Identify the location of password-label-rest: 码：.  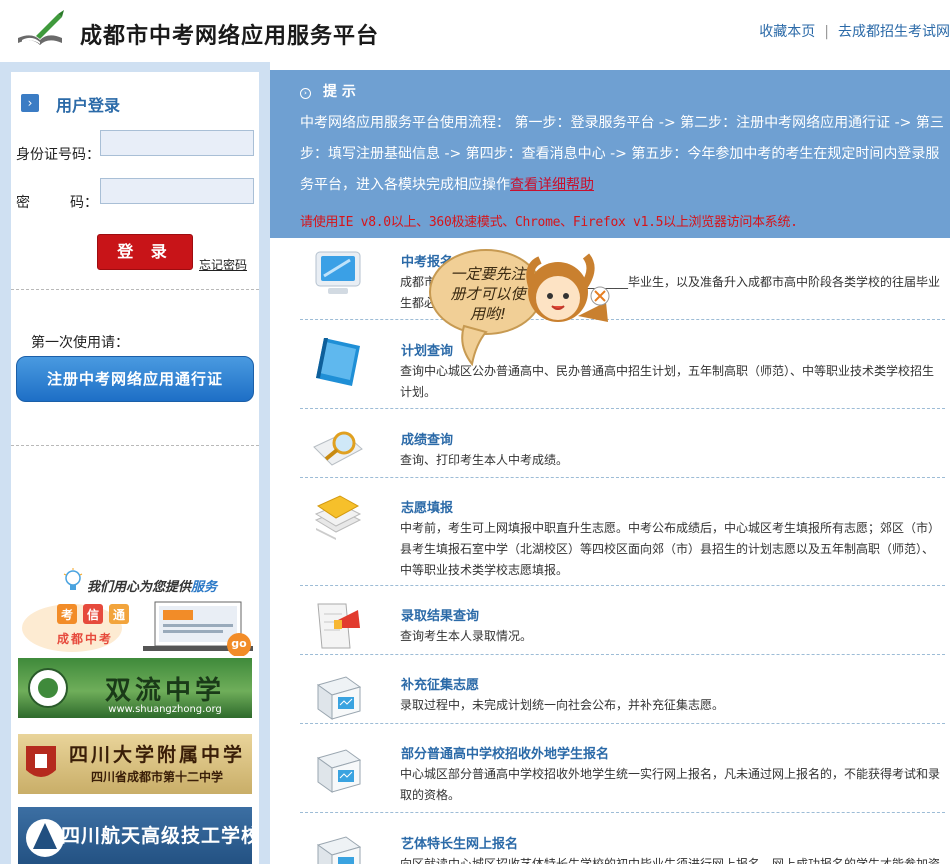
(84, 203).